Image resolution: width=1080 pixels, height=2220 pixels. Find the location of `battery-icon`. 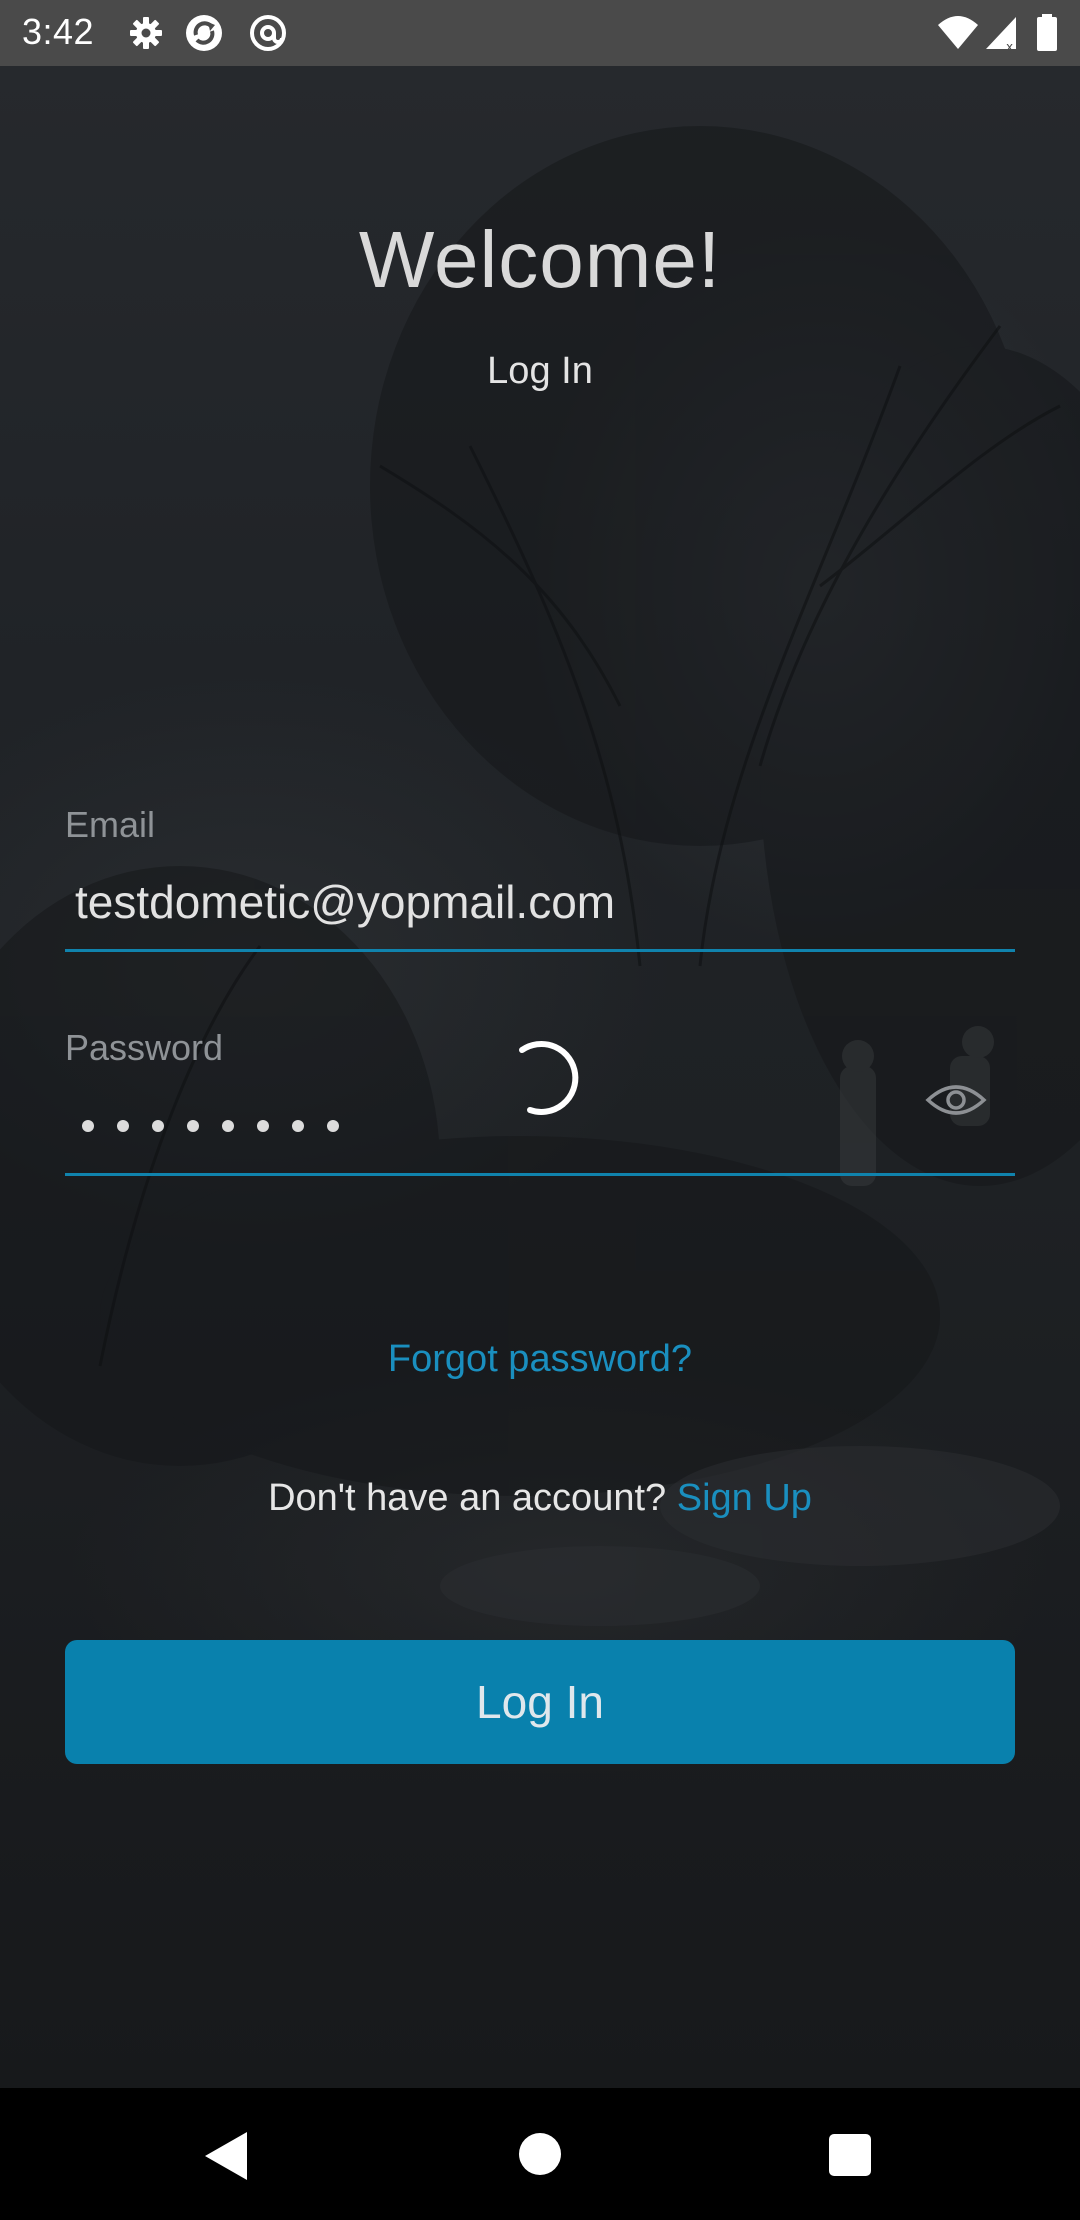

battery-icon is located at coordinates (1047, 32).